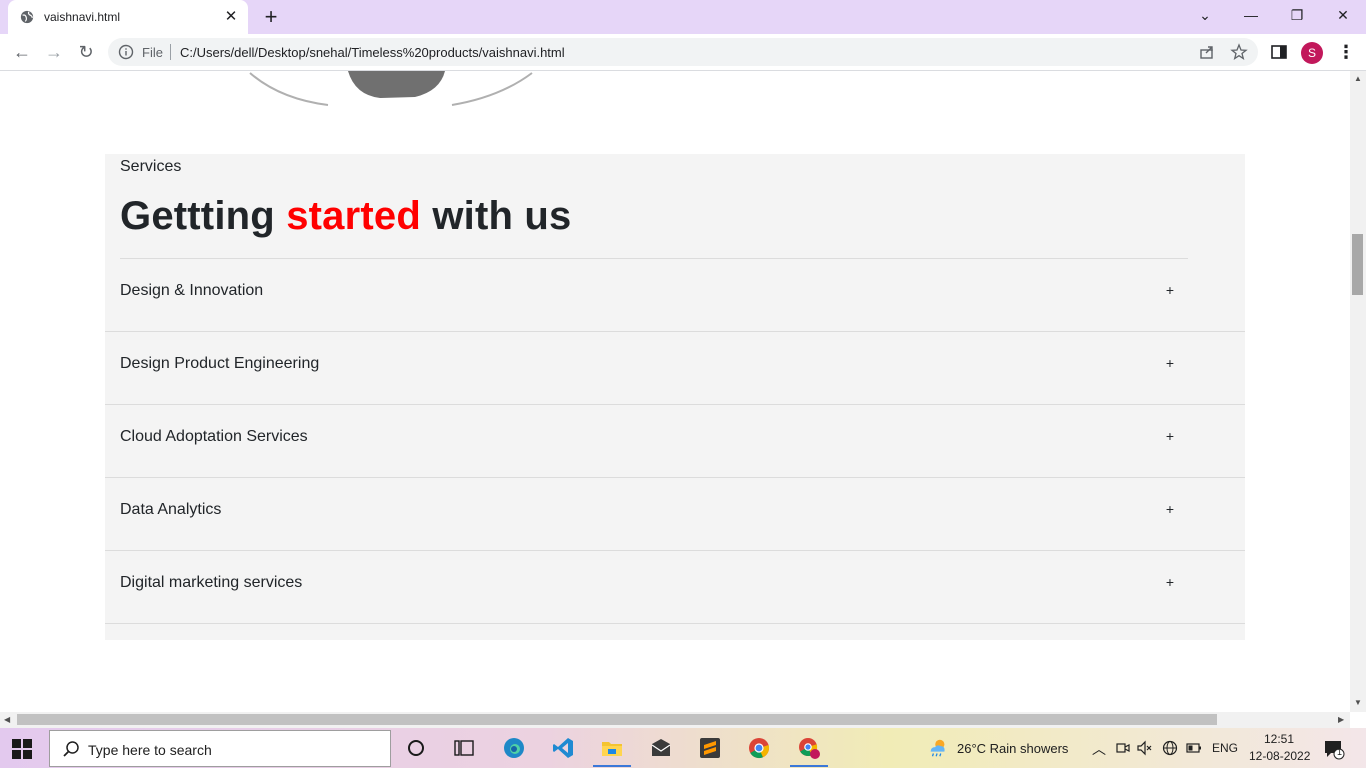  Describe the element at coordinates (1297, 16) in the screenshot. I see `restore-button: ❐` at that location.